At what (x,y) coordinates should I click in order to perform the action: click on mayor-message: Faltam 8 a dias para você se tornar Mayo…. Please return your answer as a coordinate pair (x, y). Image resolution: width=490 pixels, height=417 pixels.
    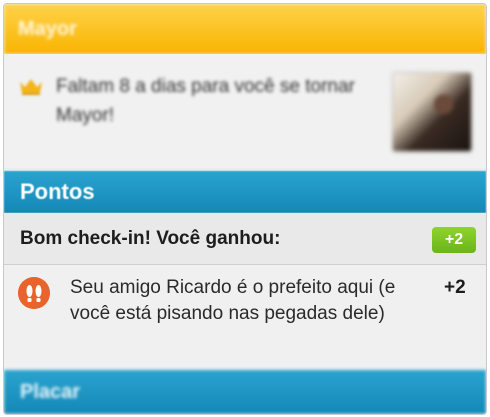
    Looking at the image, I should click on (205, 101).